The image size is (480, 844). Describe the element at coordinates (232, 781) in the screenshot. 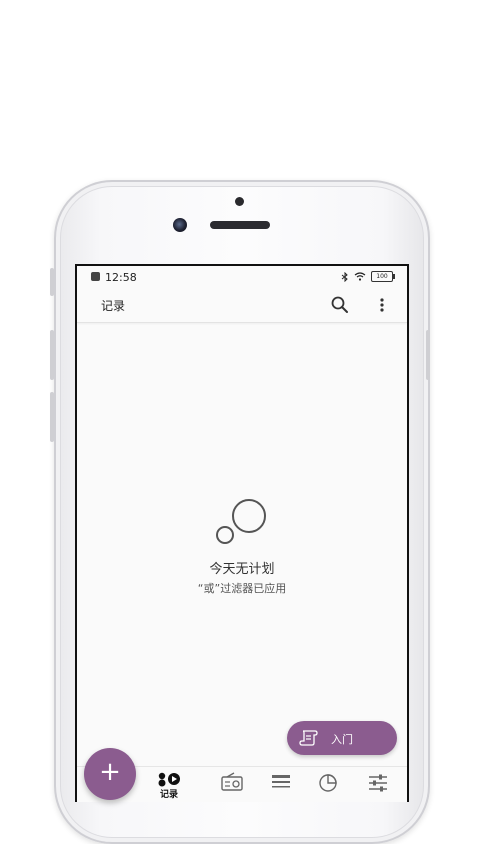

I see `radio-icon` at that location.